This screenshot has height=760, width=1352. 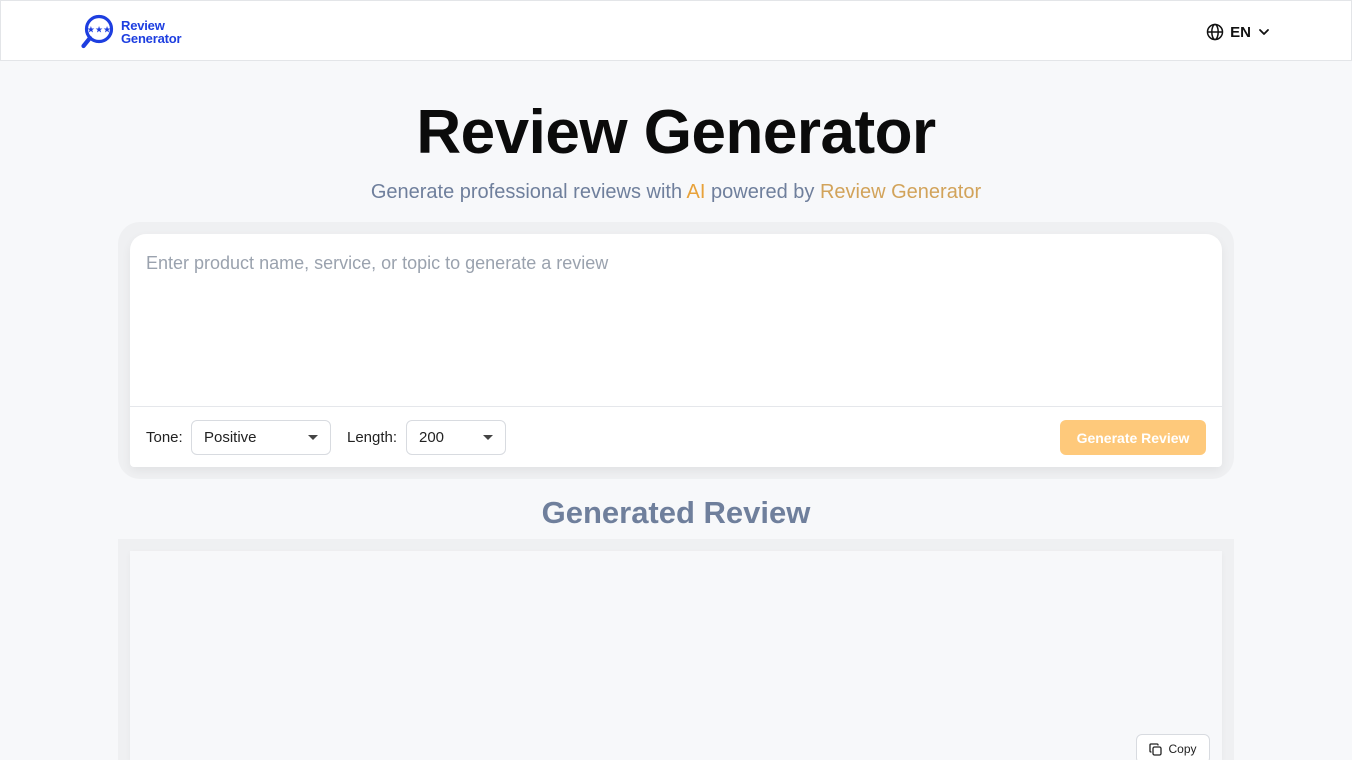 I want to click on language-selector: EN, so click(x=1238, y=32).